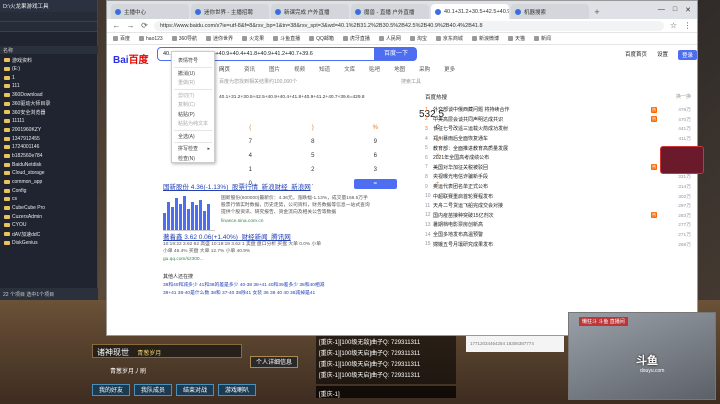 Image resolution: width=720 pixels, height=404 pixels. Describe the element at coordinates (49, 103) in the screenshot. I see `explorer-item: 360驱动大师目录` at that location.